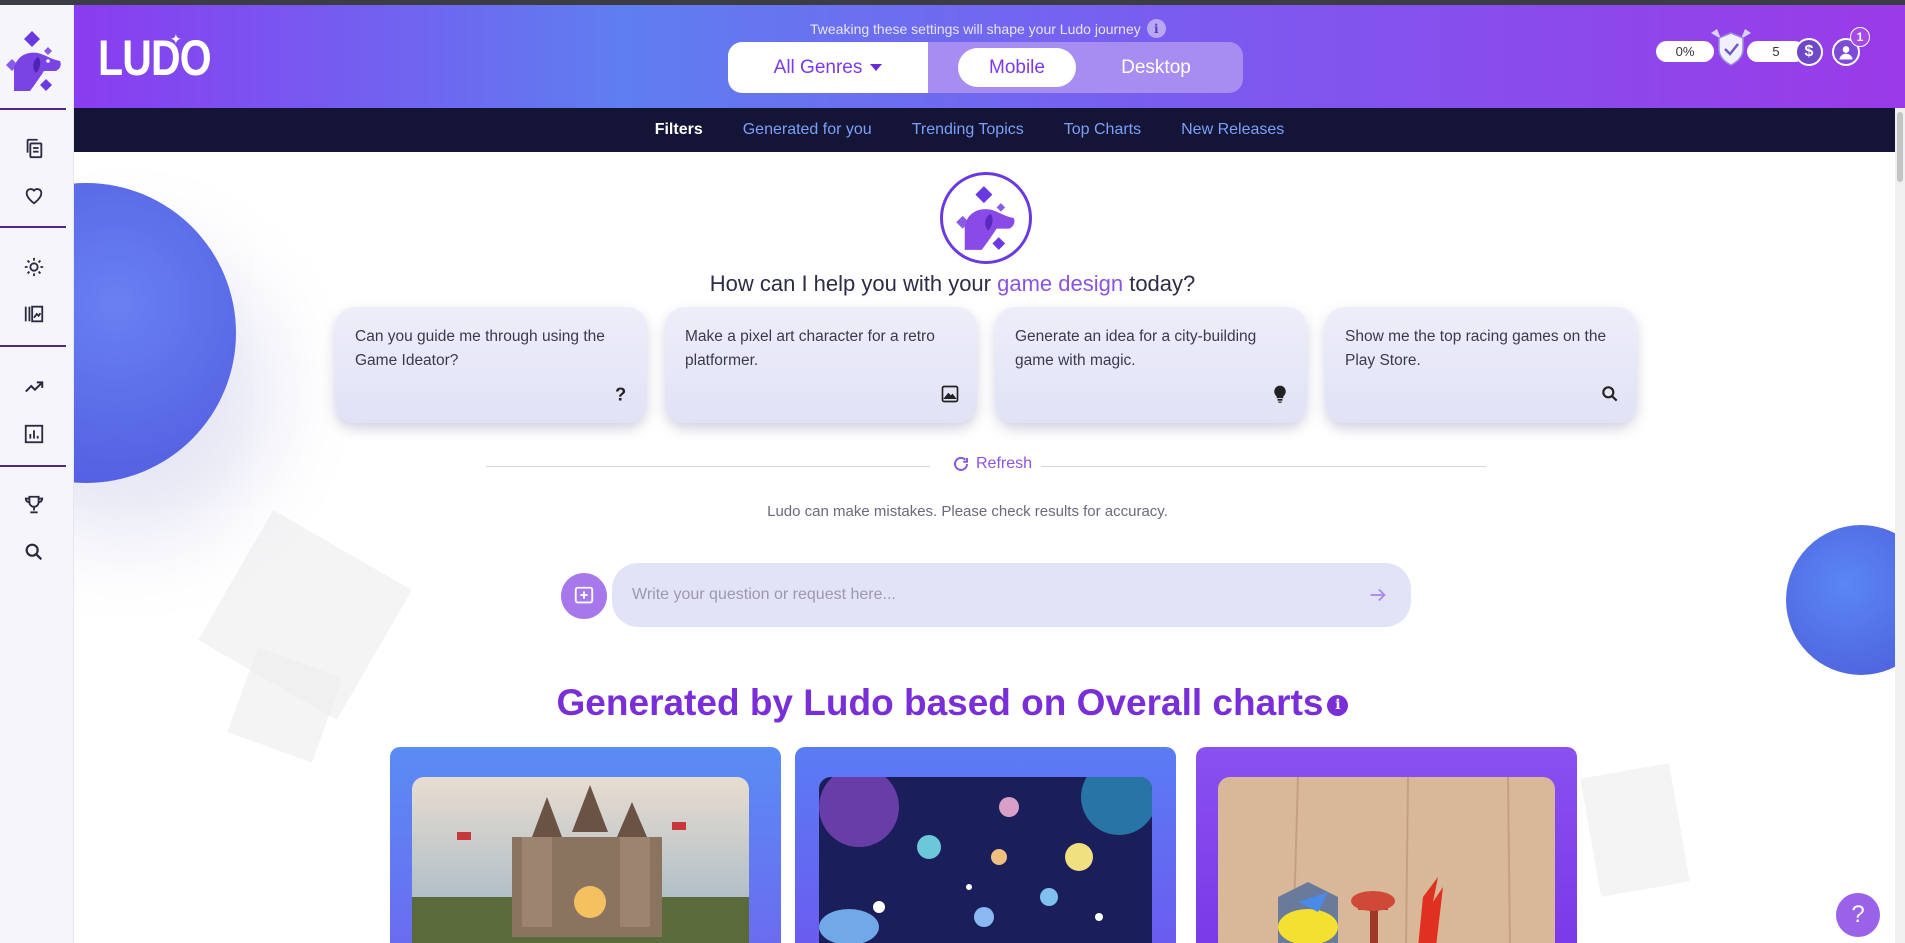 Image resolution: width=1905 pixels, height=943 pixels. Describe the element at coordinates (985, 860) in the screenshot. I see `game-thumbnail-space` at that location.